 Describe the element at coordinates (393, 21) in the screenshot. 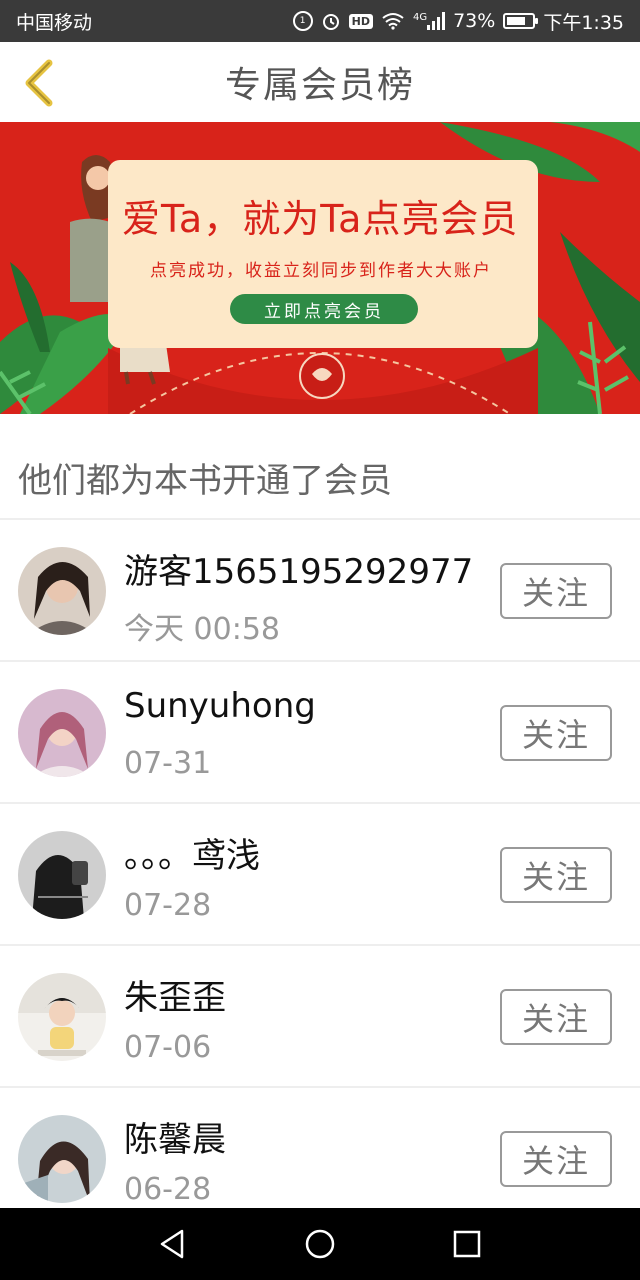

I see `wifi-icon` at that location.